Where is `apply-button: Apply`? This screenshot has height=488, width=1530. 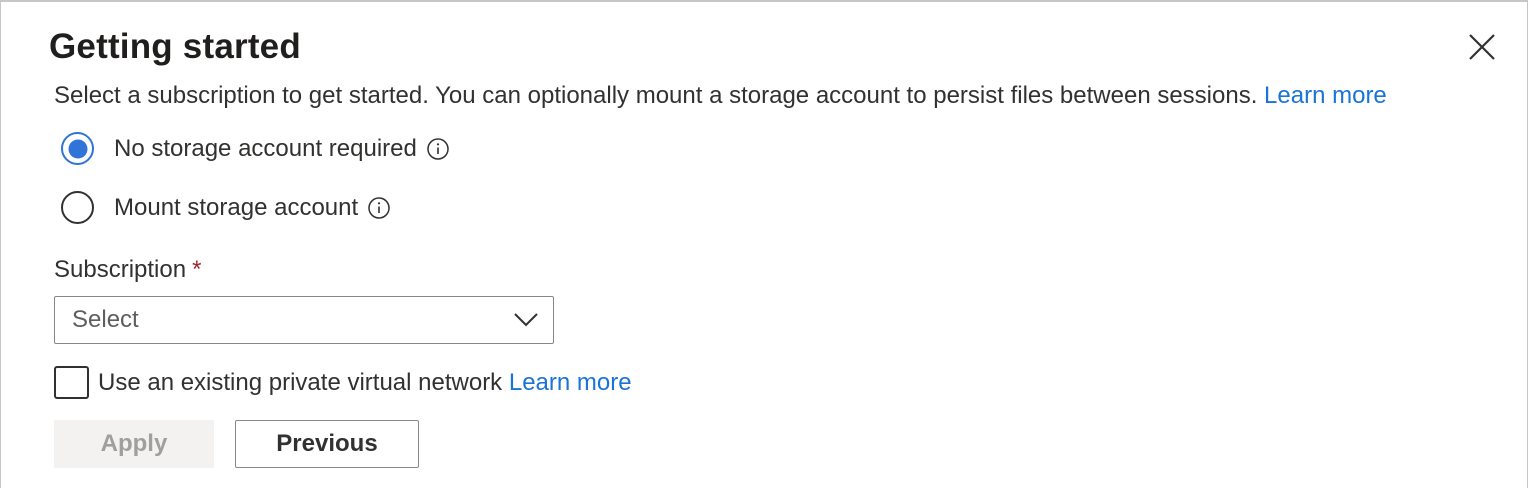
apply-button: Apply is located at coordinates (134, 444).